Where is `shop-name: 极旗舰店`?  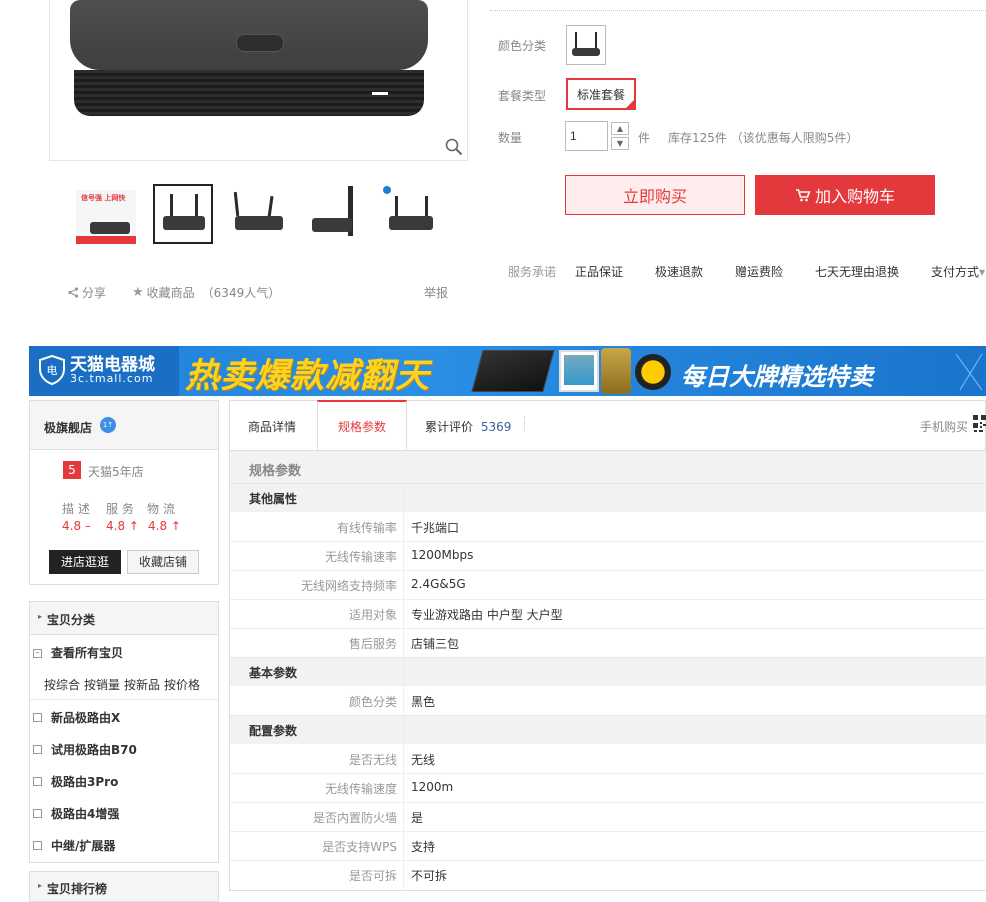
shop-name: 极旗舰店 is located at coordinates (68, 427).